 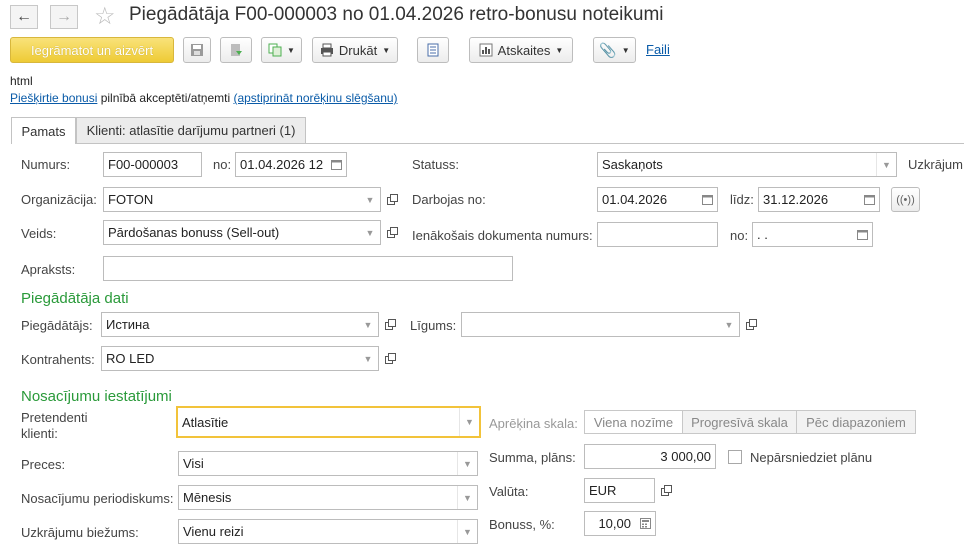 I want to click on open-supplier-icon, so click(x=390, y=324).